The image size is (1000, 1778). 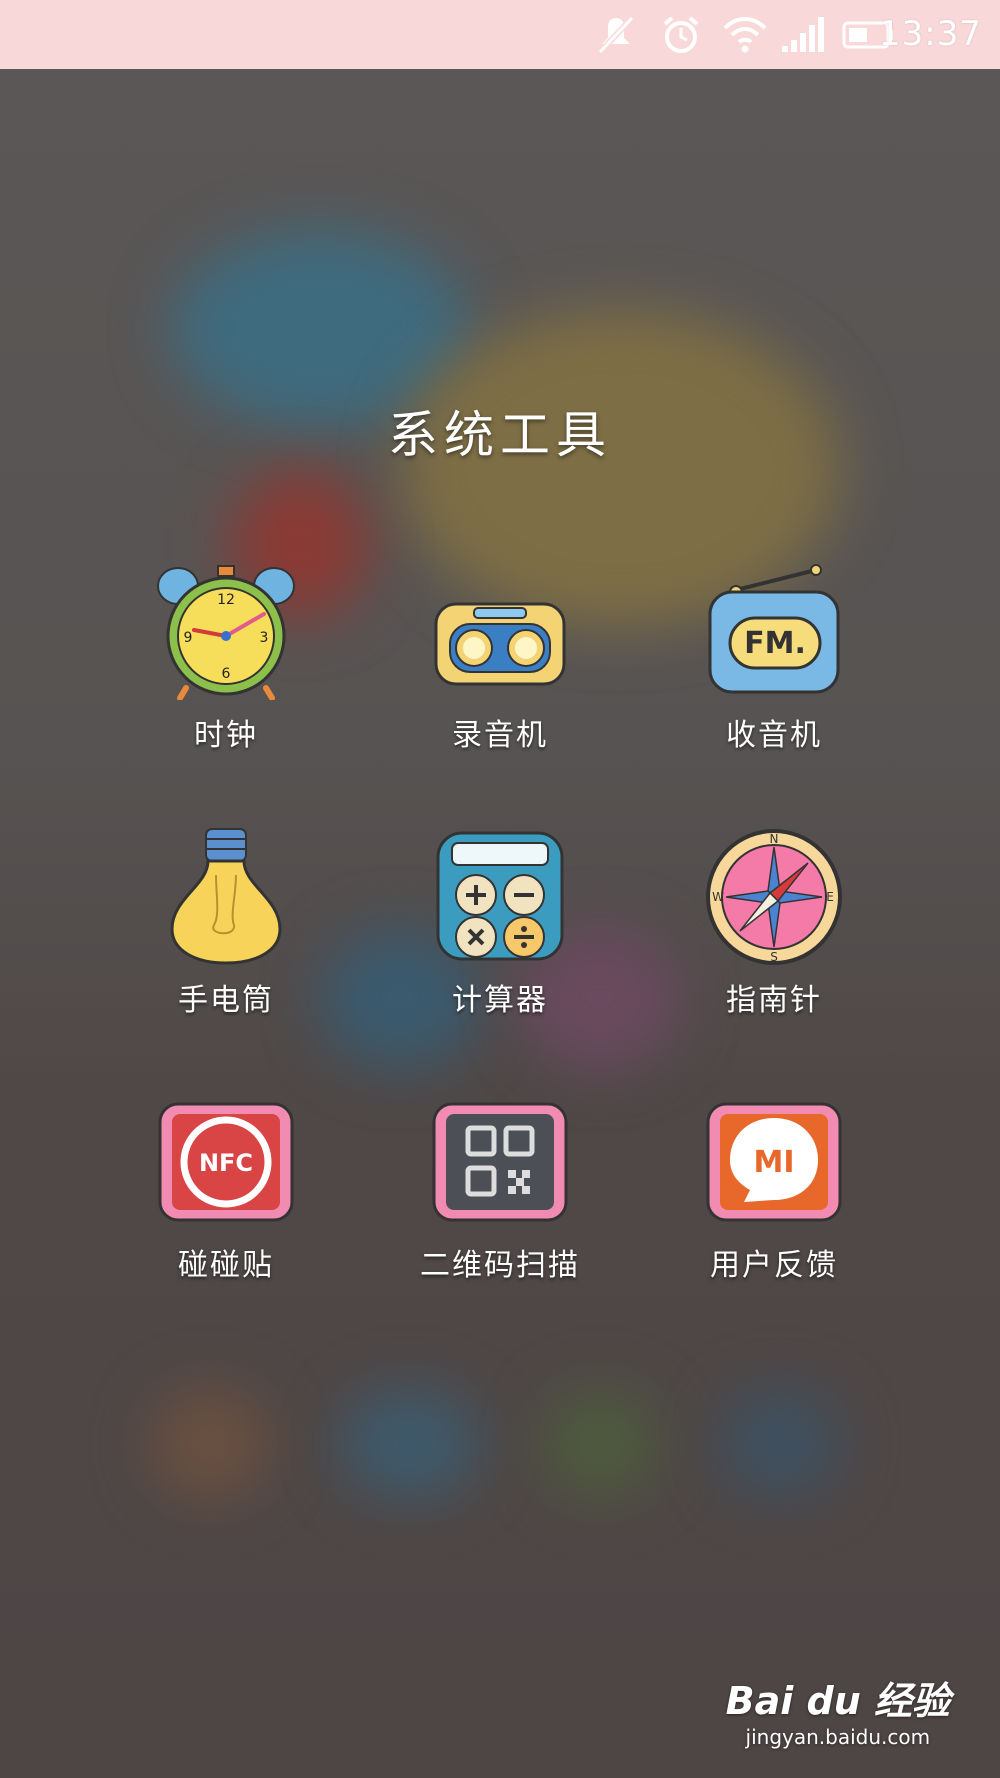 What do you see at coordinates (774, 957) in the screenshot?
I see `svg-text: S` at bounding box center [774, 957].